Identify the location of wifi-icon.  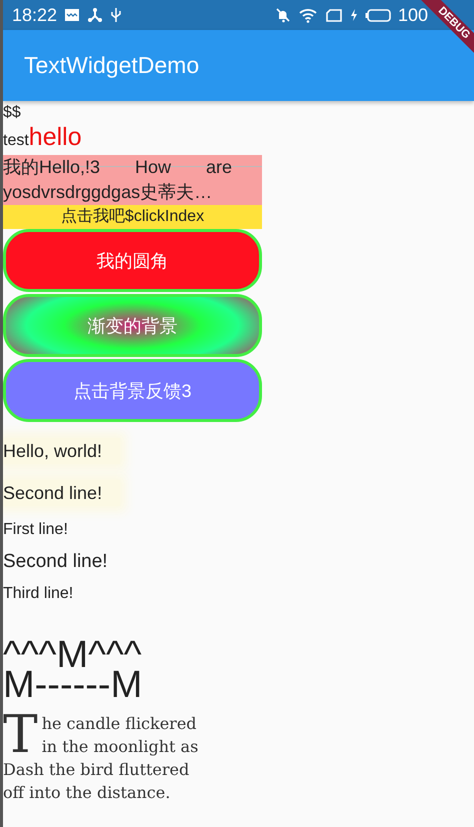
(308, 15).